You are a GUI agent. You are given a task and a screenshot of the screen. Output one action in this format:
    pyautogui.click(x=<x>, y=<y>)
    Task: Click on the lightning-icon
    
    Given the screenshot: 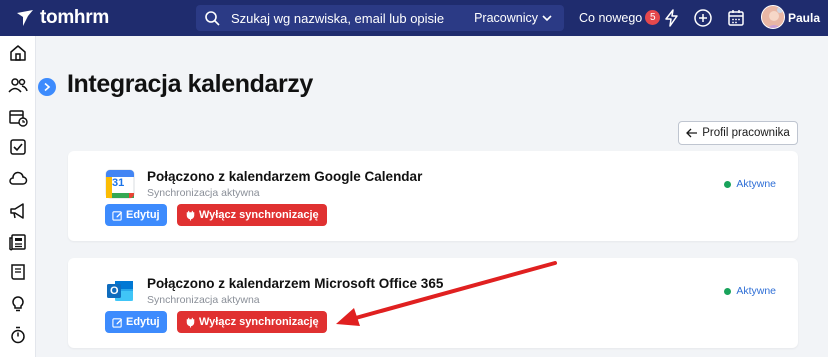 What is the action you would take?
    pyautogui.click(x=672, y=18)
    